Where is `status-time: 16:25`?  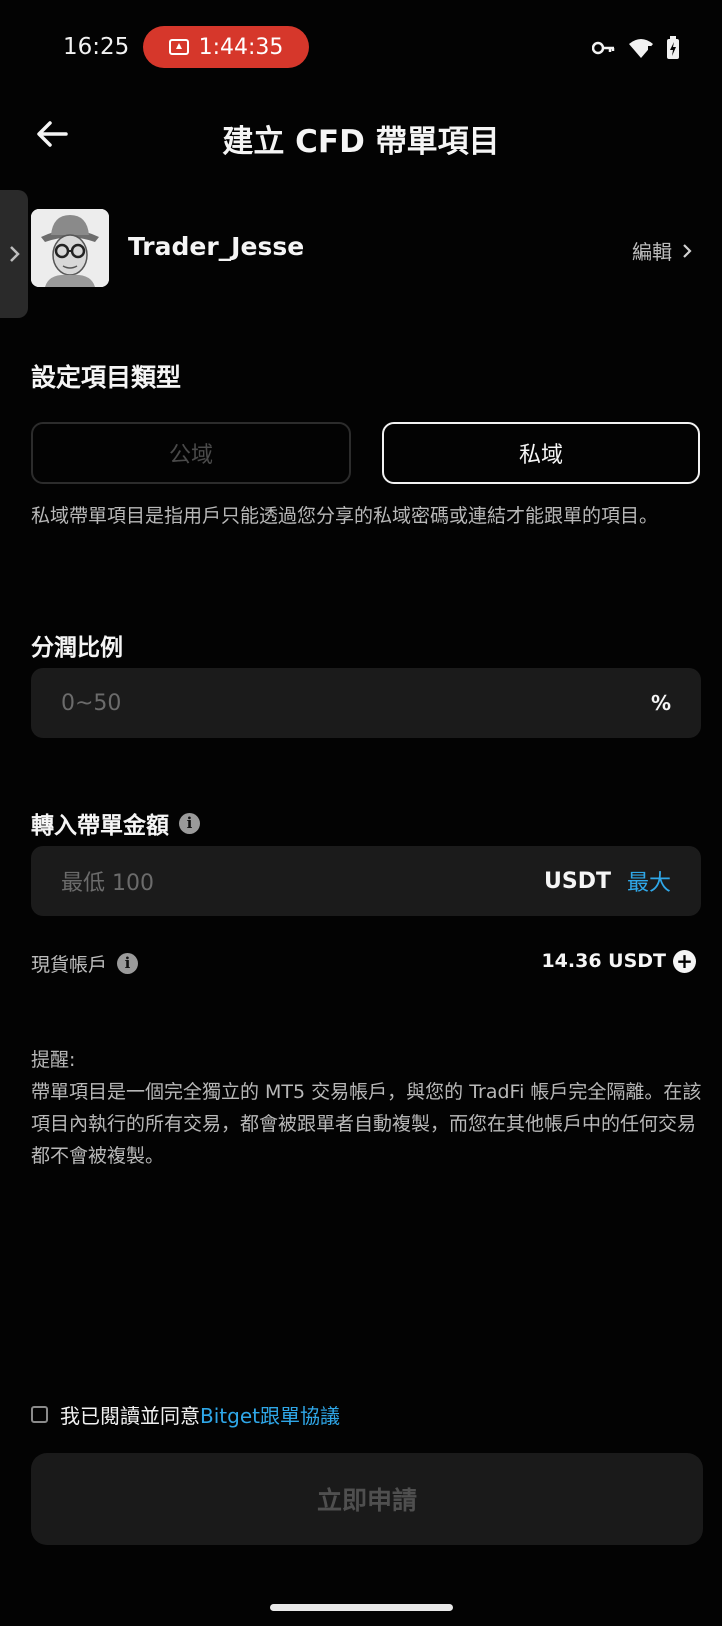 status-time: 16:25 is located at coordinates (96, 47).